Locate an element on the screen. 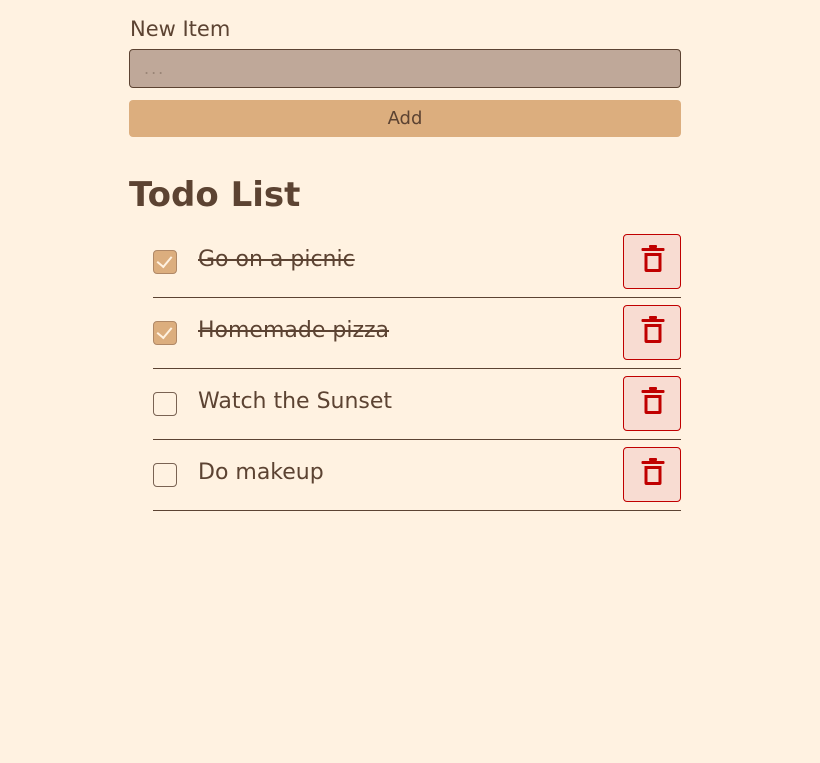 The width and height of the screenshot is (820, 763). add-button: Add is located at coordinates (405, 118).